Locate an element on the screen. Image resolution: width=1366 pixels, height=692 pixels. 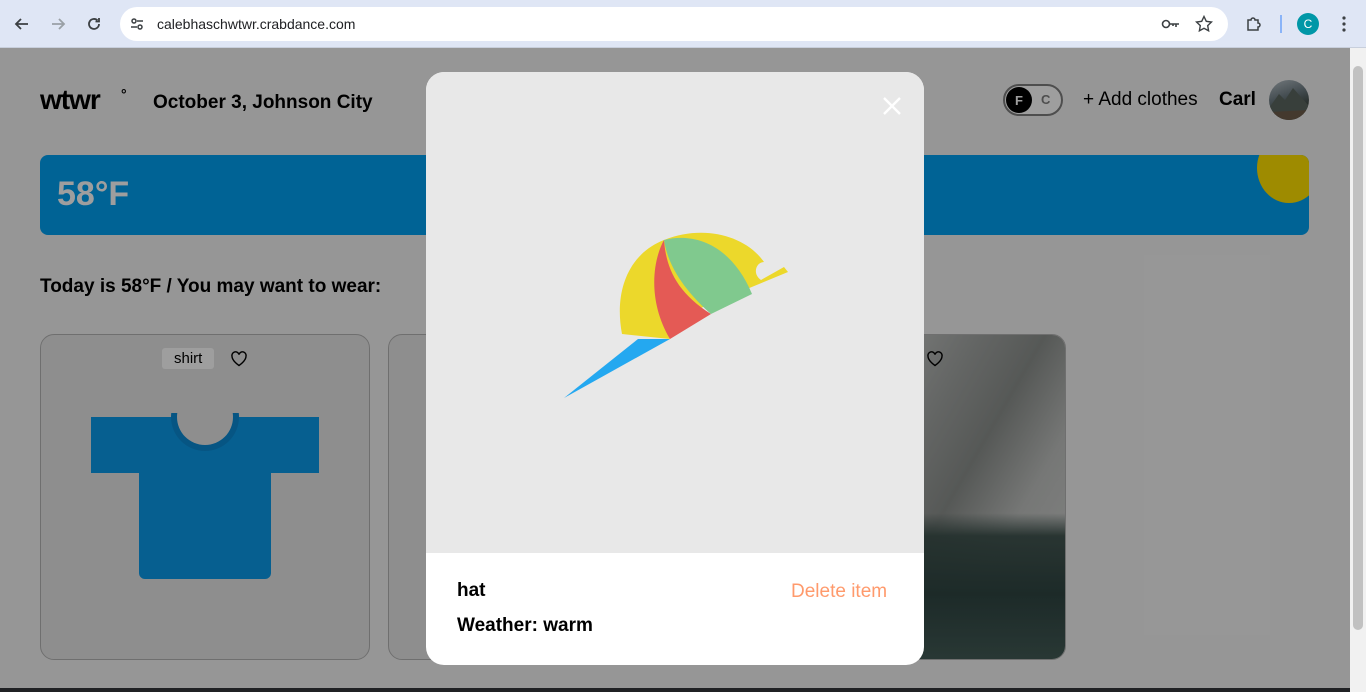
puzzle-icon is located at coordinates (1254, 24).